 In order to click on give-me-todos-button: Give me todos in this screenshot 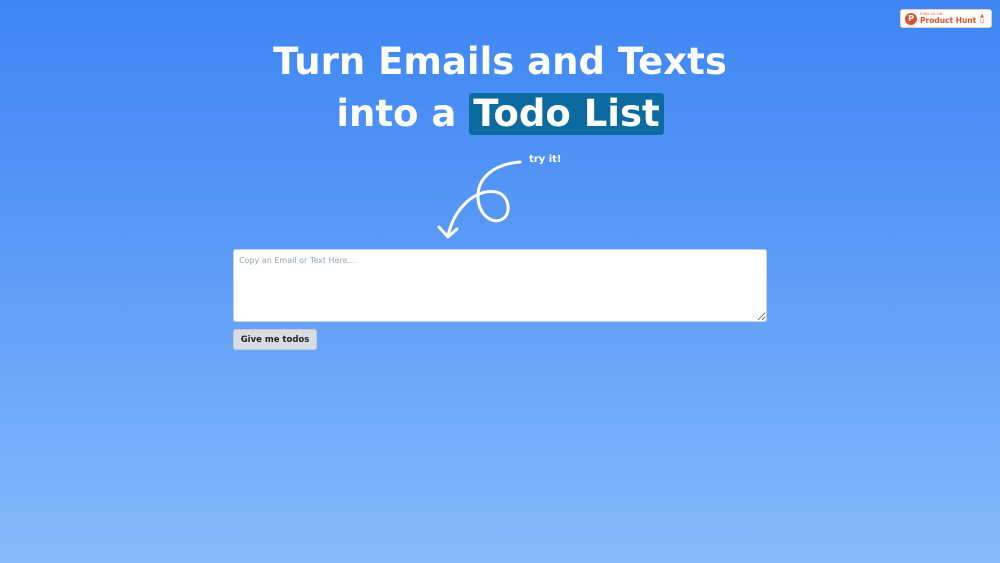, I will do `click(275, 339)`.